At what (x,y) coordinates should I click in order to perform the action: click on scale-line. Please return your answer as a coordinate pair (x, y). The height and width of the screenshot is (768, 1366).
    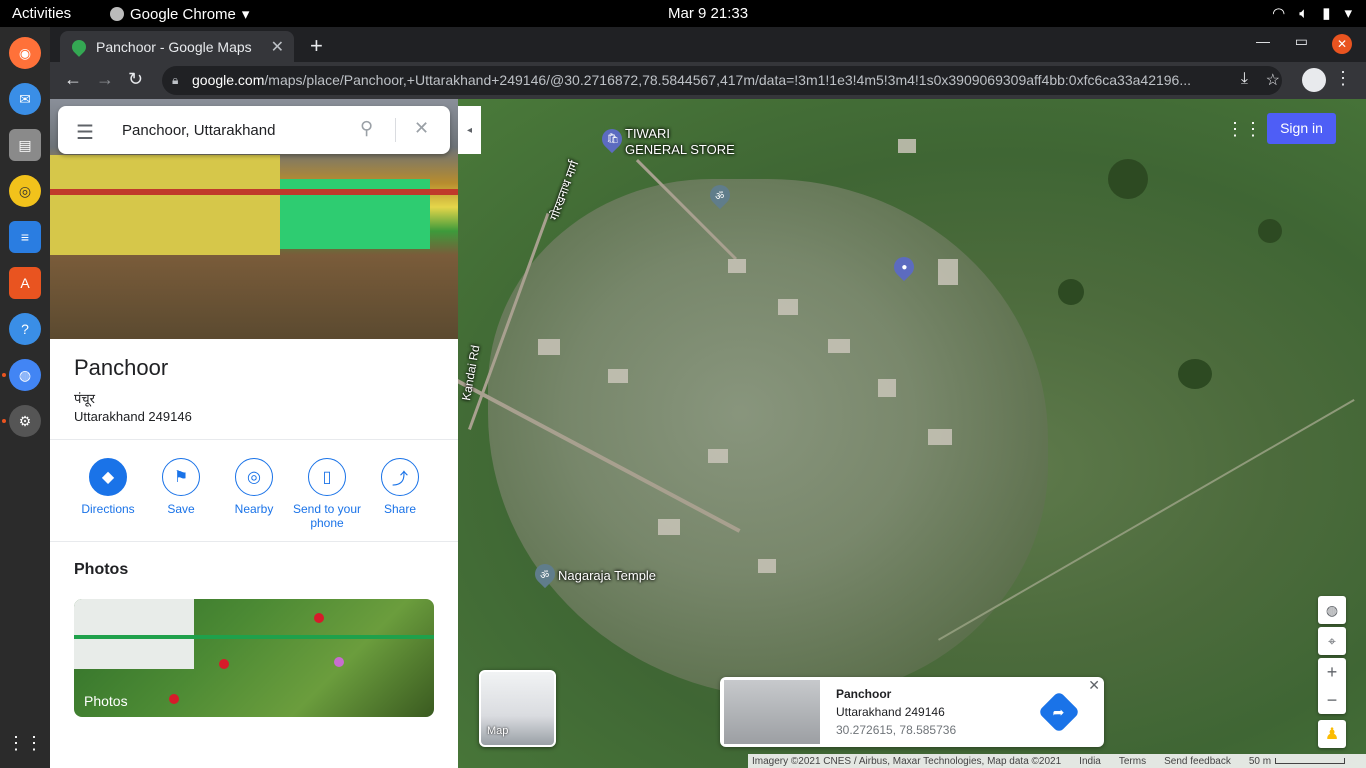
    Looking at the image, I should click on (1310, 760).